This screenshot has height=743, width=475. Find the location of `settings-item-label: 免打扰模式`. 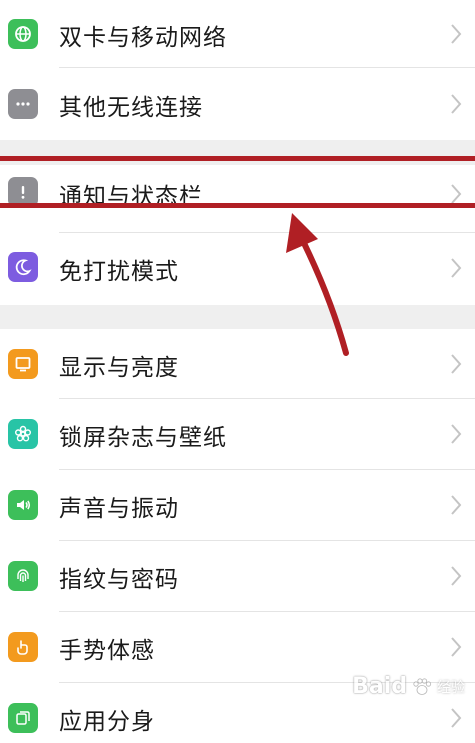

settings-item-label: 免打扰模式 is located at coordinates (119, 272).